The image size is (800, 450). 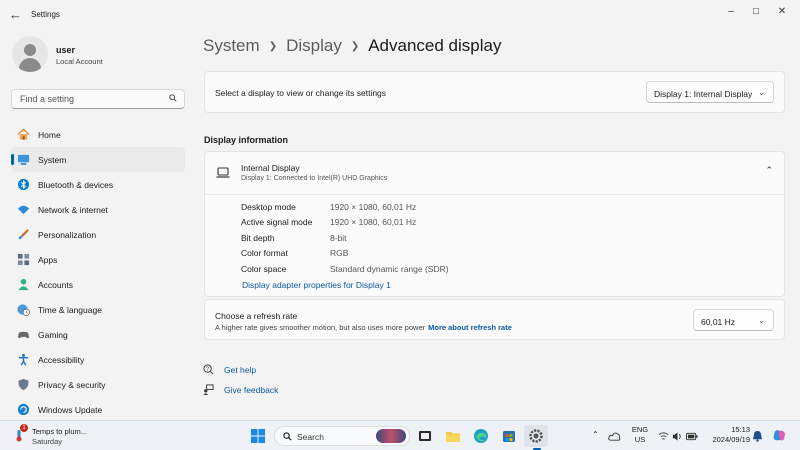 What do you see at coordinates (98, 359) in the screenshot?
I see `sidebar-item-accessibility: Accessibility` at bounding box center [98, 359].